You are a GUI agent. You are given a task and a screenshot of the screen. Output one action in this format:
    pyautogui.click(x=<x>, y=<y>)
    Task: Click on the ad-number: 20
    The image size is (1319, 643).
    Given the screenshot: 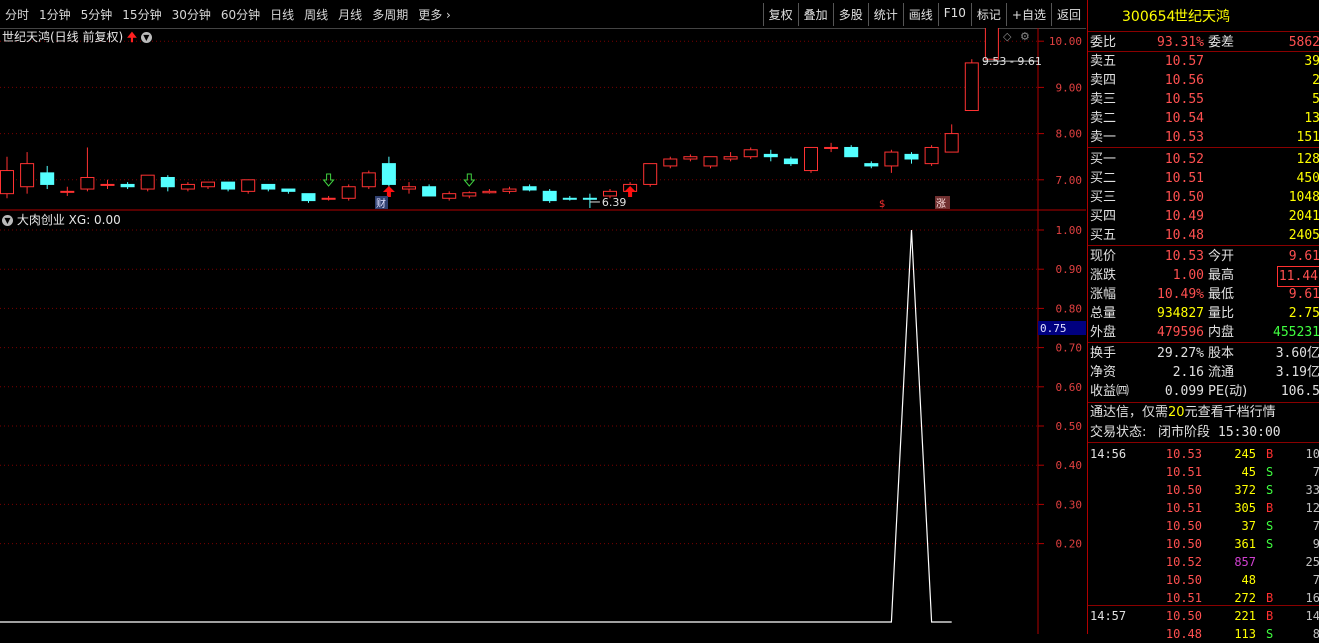 What is the action you would take?
    pyautogui.click(x=1176, y=412)
    